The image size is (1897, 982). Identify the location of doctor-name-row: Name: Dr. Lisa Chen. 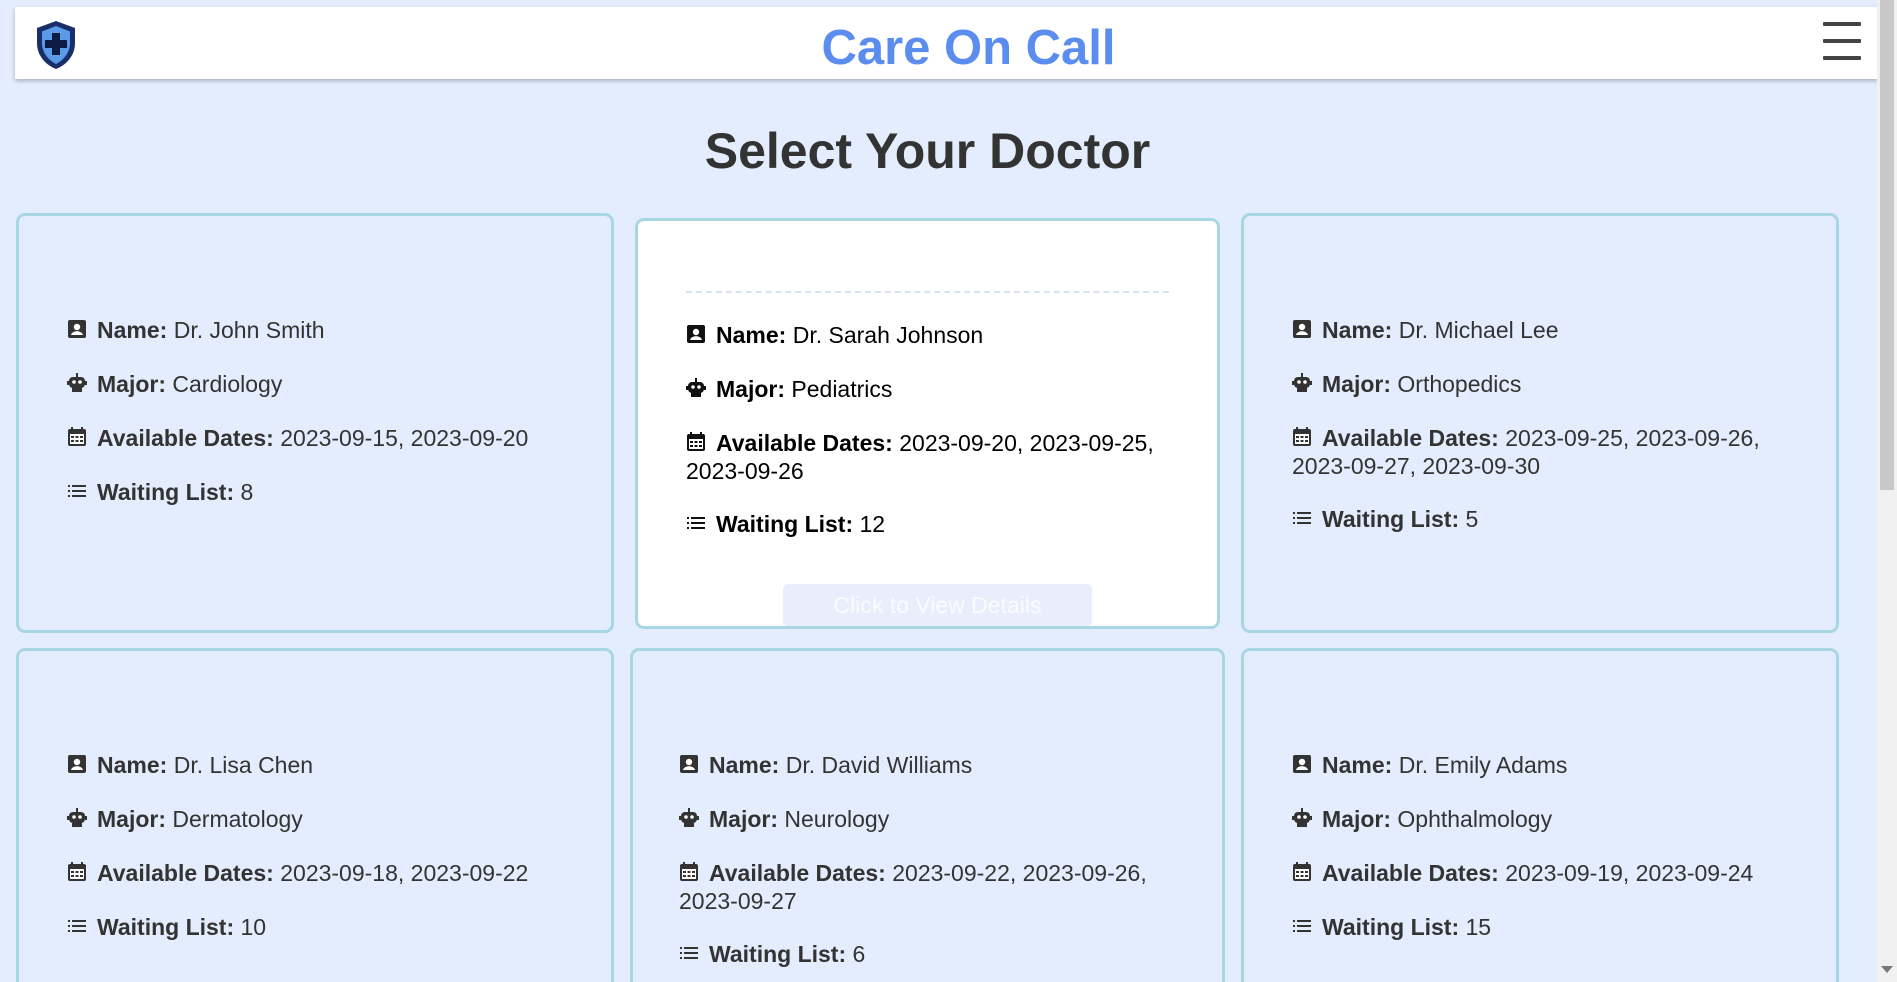
(315, 765).